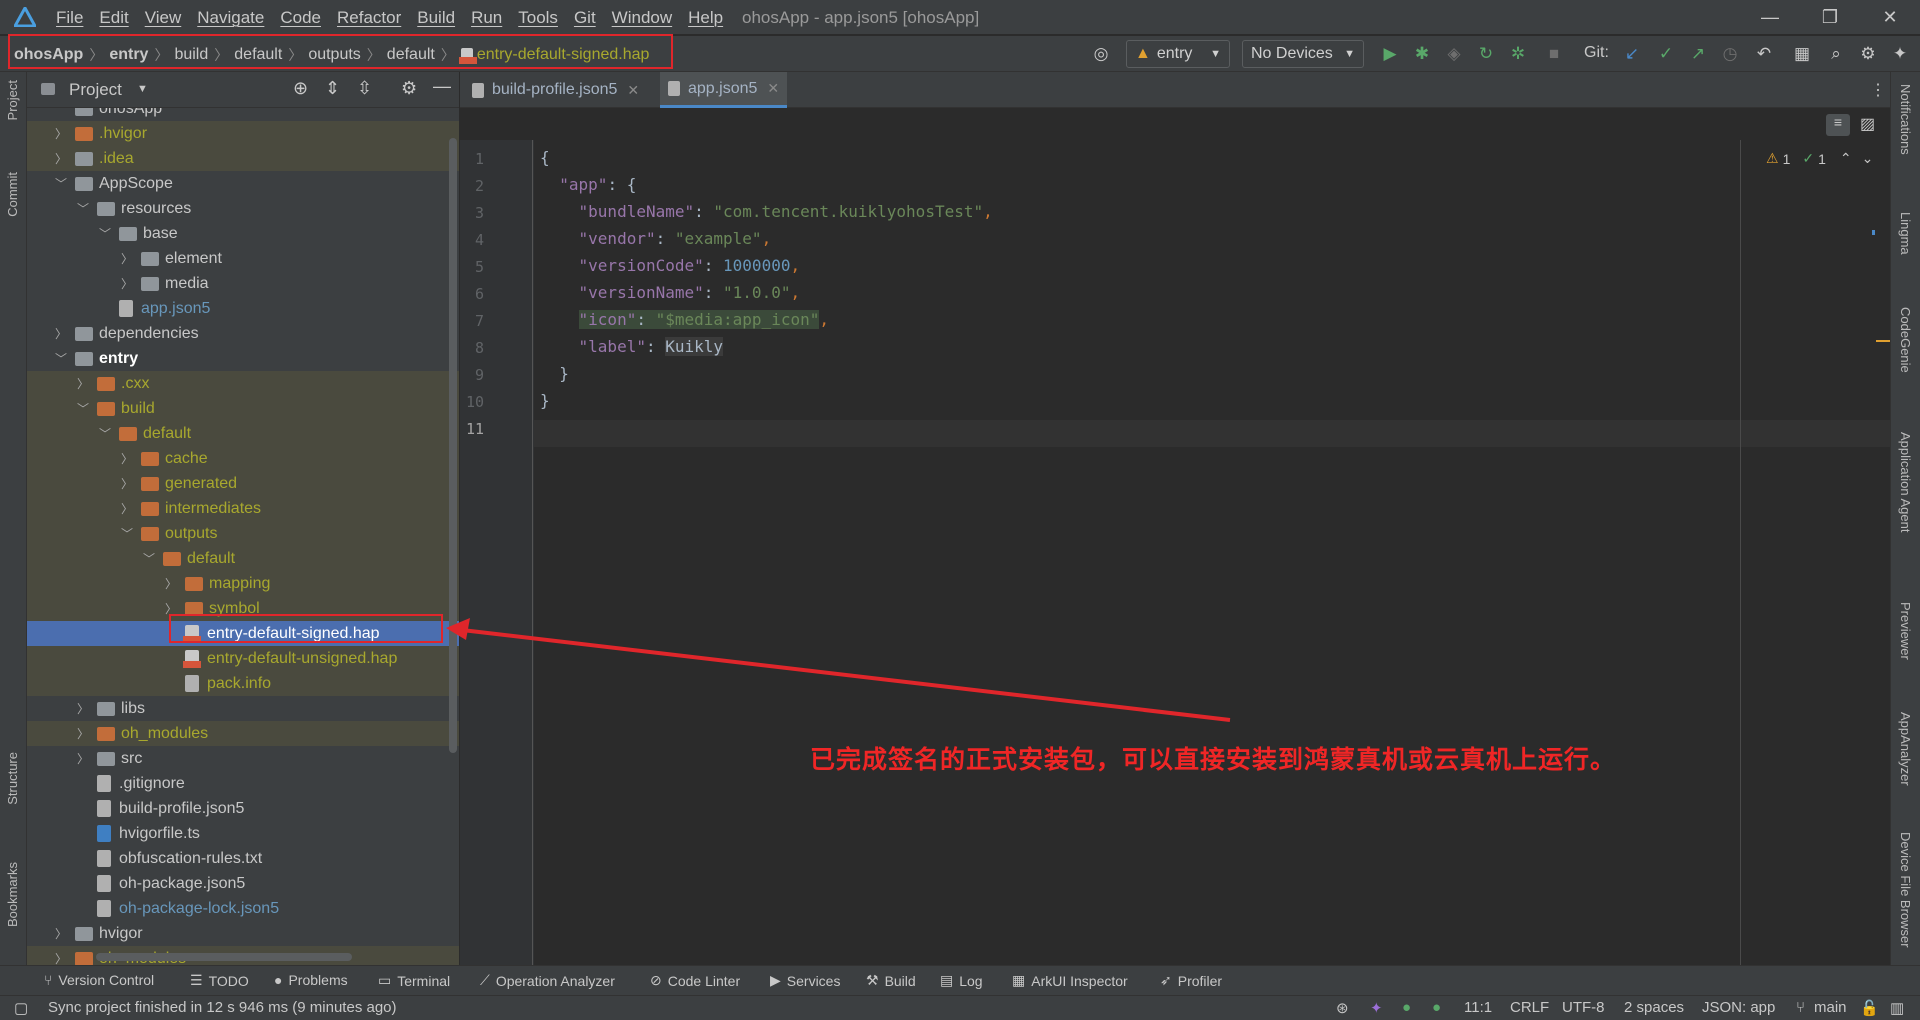 The height and width of the screenshot is (1020, 1920). Describe the element at coordinates (243, 708) in the screenshot. I see `tree-row: 〉 libs` at that location.